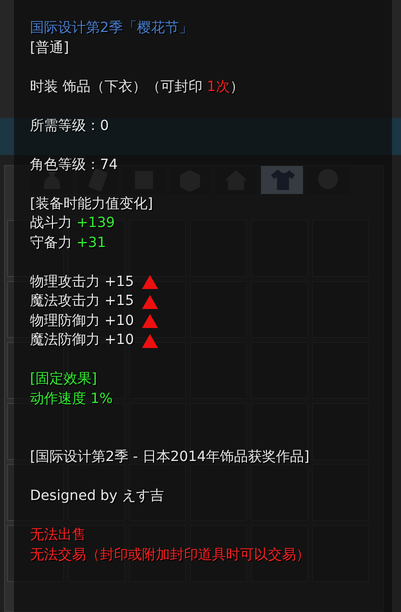 This screenshot has height=612, width=401. What do you see at coordinates (58, 535) in the screenshot?
I see `warning-text: 无法出售` at bounding box center [58, 535].